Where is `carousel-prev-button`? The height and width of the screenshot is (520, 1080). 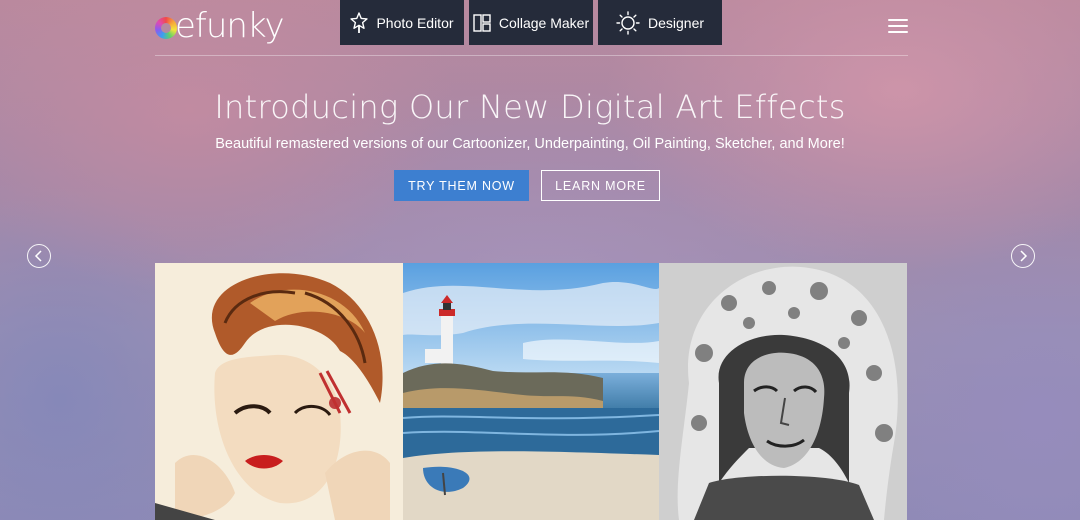
carousel-prev-button is located at coordinates (39, 256).